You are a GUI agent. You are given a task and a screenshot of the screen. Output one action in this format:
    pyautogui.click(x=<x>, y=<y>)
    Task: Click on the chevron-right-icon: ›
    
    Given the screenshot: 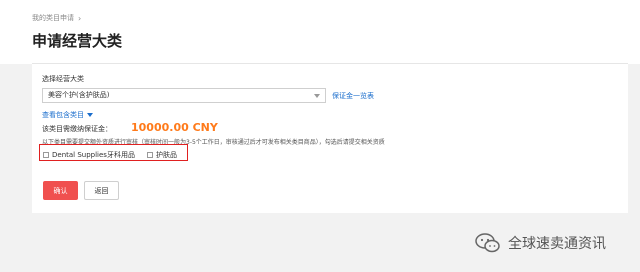 What is the action you would take?
    pyautogui.click(x=80, y=18)
    